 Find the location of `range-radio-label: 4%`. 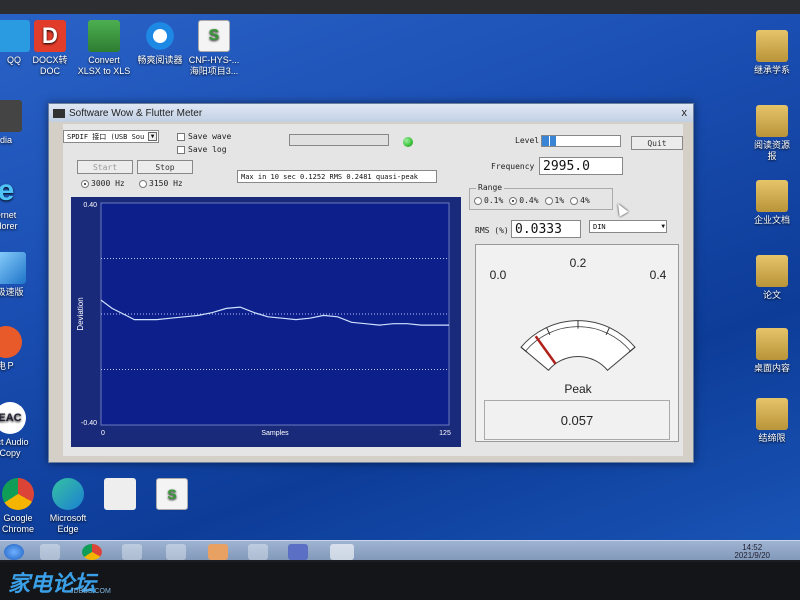

range-radio-label: 4% is located at coordinates (585, 200).